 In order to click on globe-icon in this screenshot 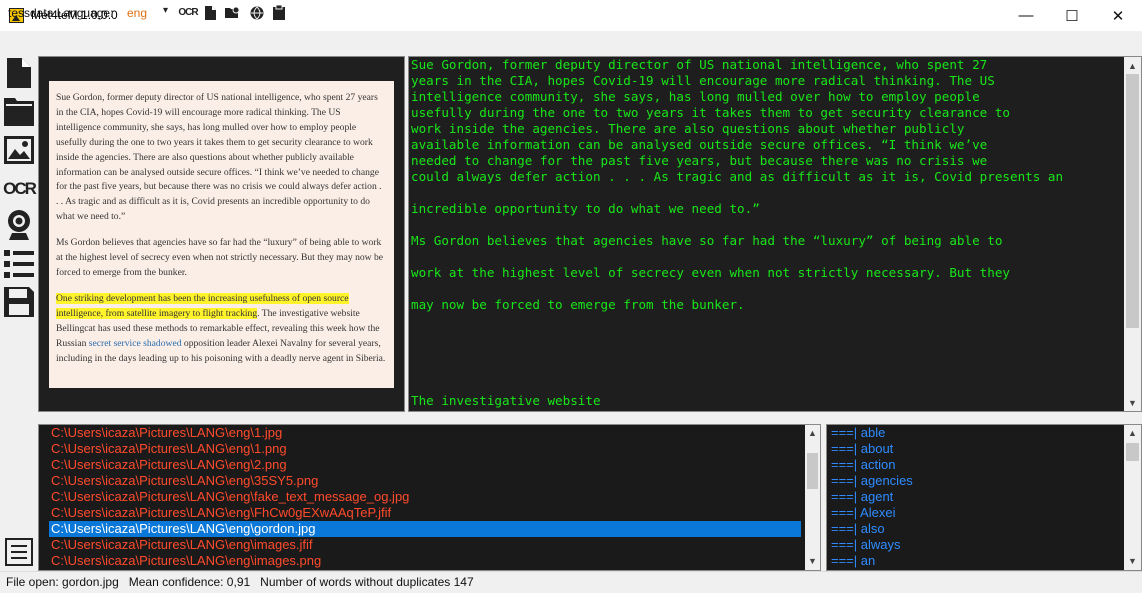, I will do `click(256, 12)`.